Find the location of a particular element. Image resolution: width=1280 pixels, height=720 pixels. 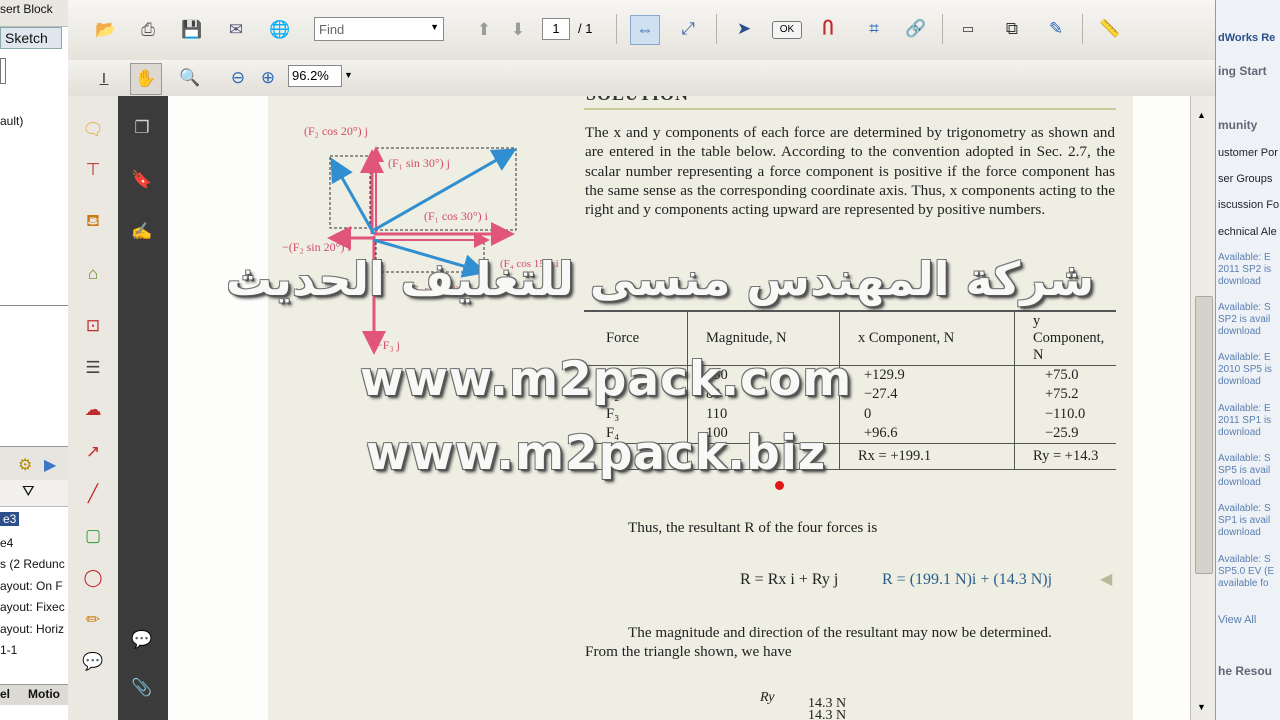

model-tab: el is located at coordinates (5, 694).